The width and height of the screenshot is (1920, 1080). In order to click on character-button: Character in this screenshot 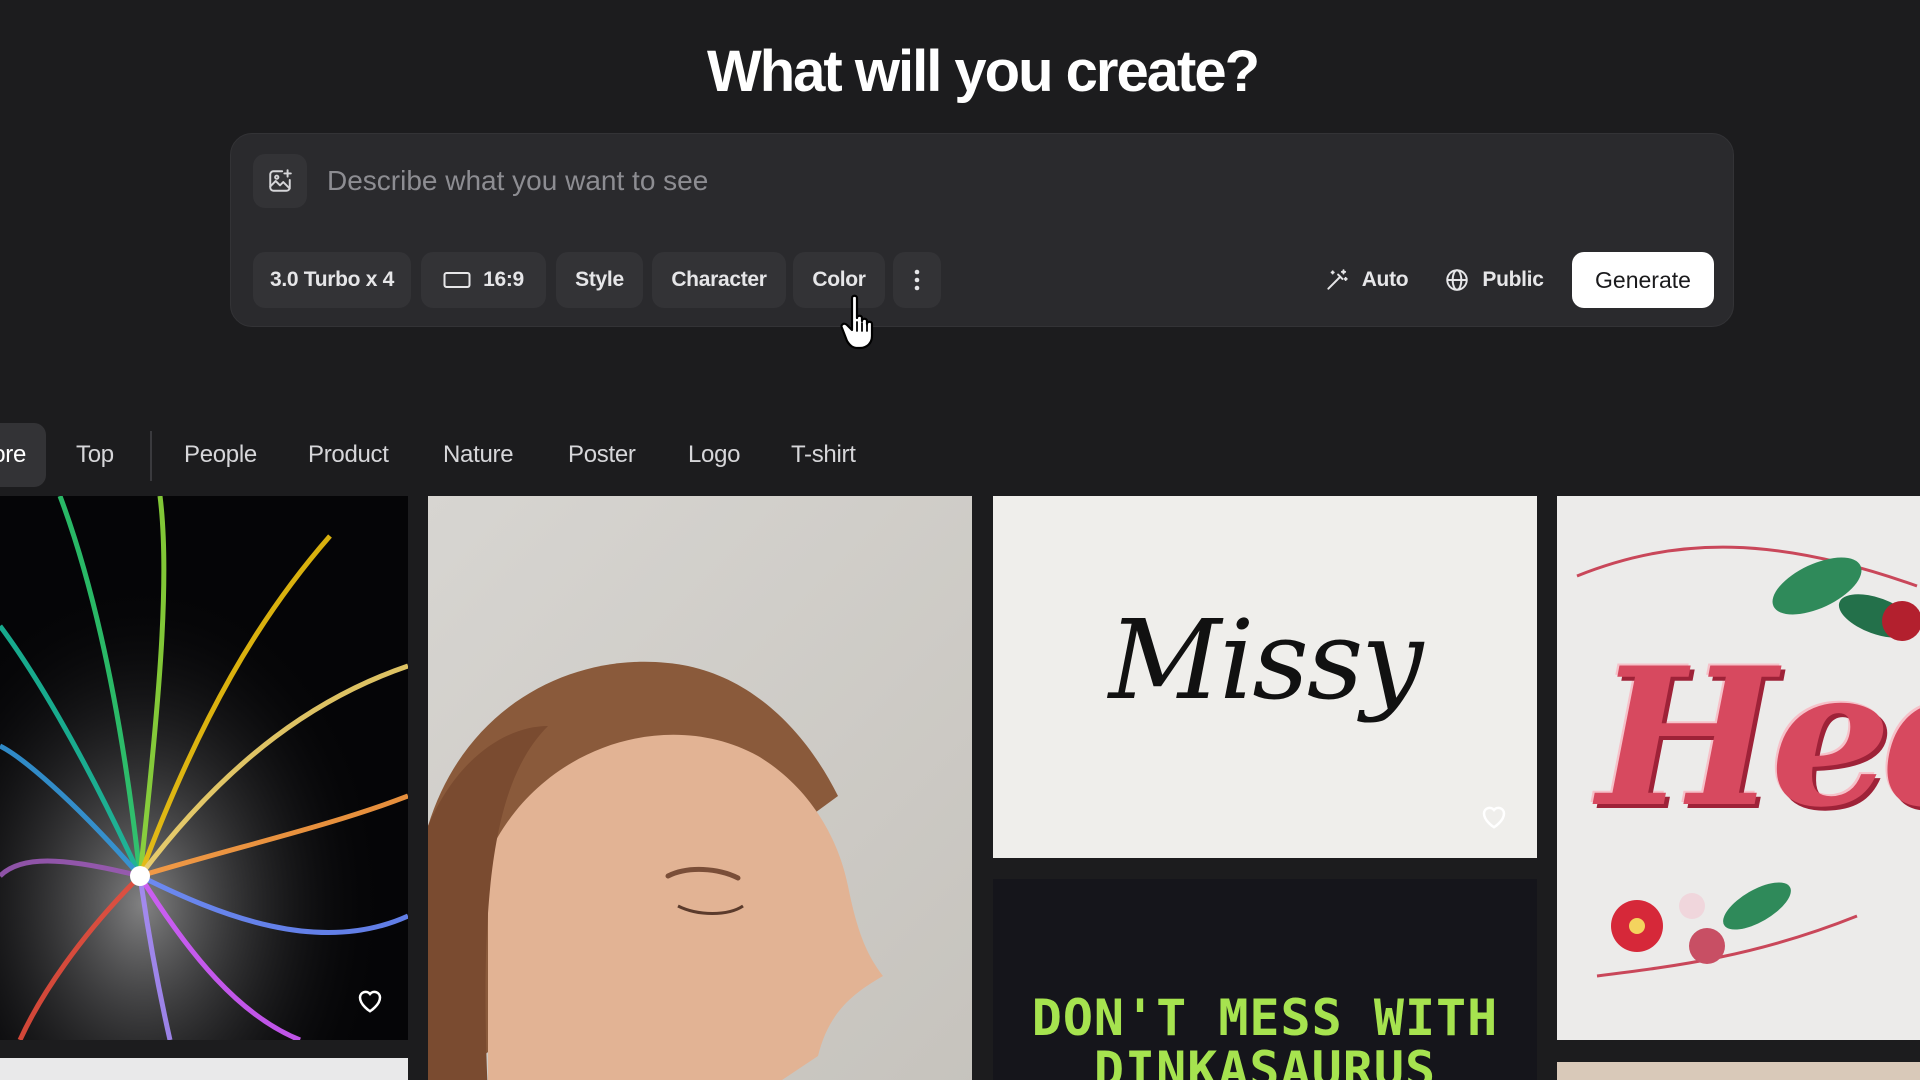, I will do `click(719, 280)`.